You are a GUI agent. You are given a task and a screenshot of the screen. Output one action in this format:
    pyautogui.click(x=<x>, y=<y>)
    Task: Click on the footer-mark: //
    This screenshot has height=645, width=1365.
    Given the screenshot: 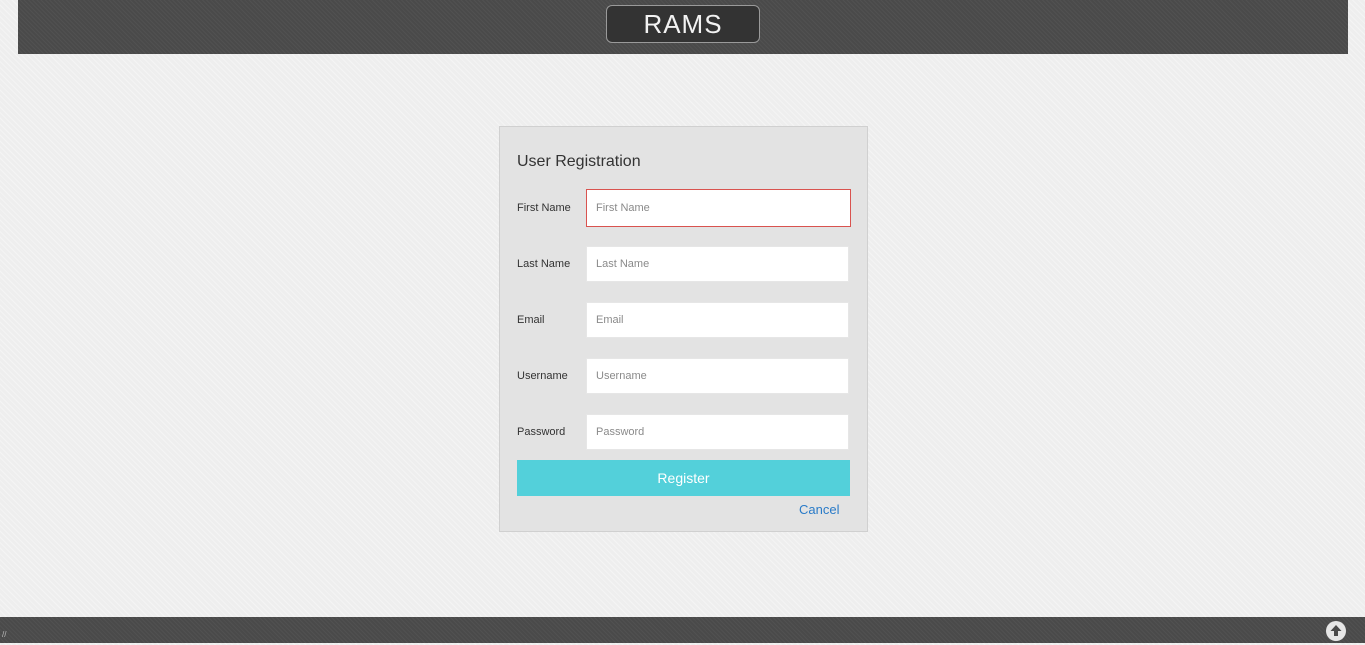 What is the action you would take?
    pyautogui.click(x=4, y=634)
    